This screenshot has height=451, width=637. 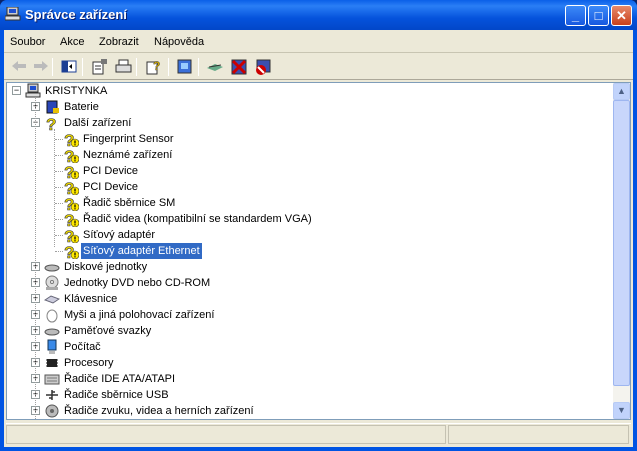 What do you see at coordinates (318, 67) in the screenshot?
I see `toolbar: ?` at bounding box center [318, 67].